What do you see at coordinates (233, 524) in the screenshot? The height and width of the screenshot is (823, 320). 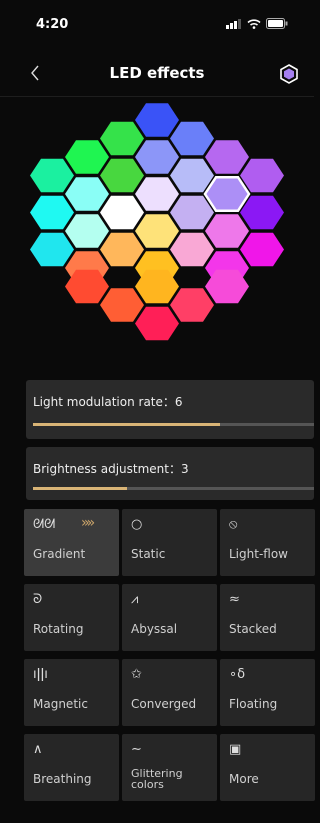 I see `light-flow-icon: ⦸` at bounding box center [233, 524].